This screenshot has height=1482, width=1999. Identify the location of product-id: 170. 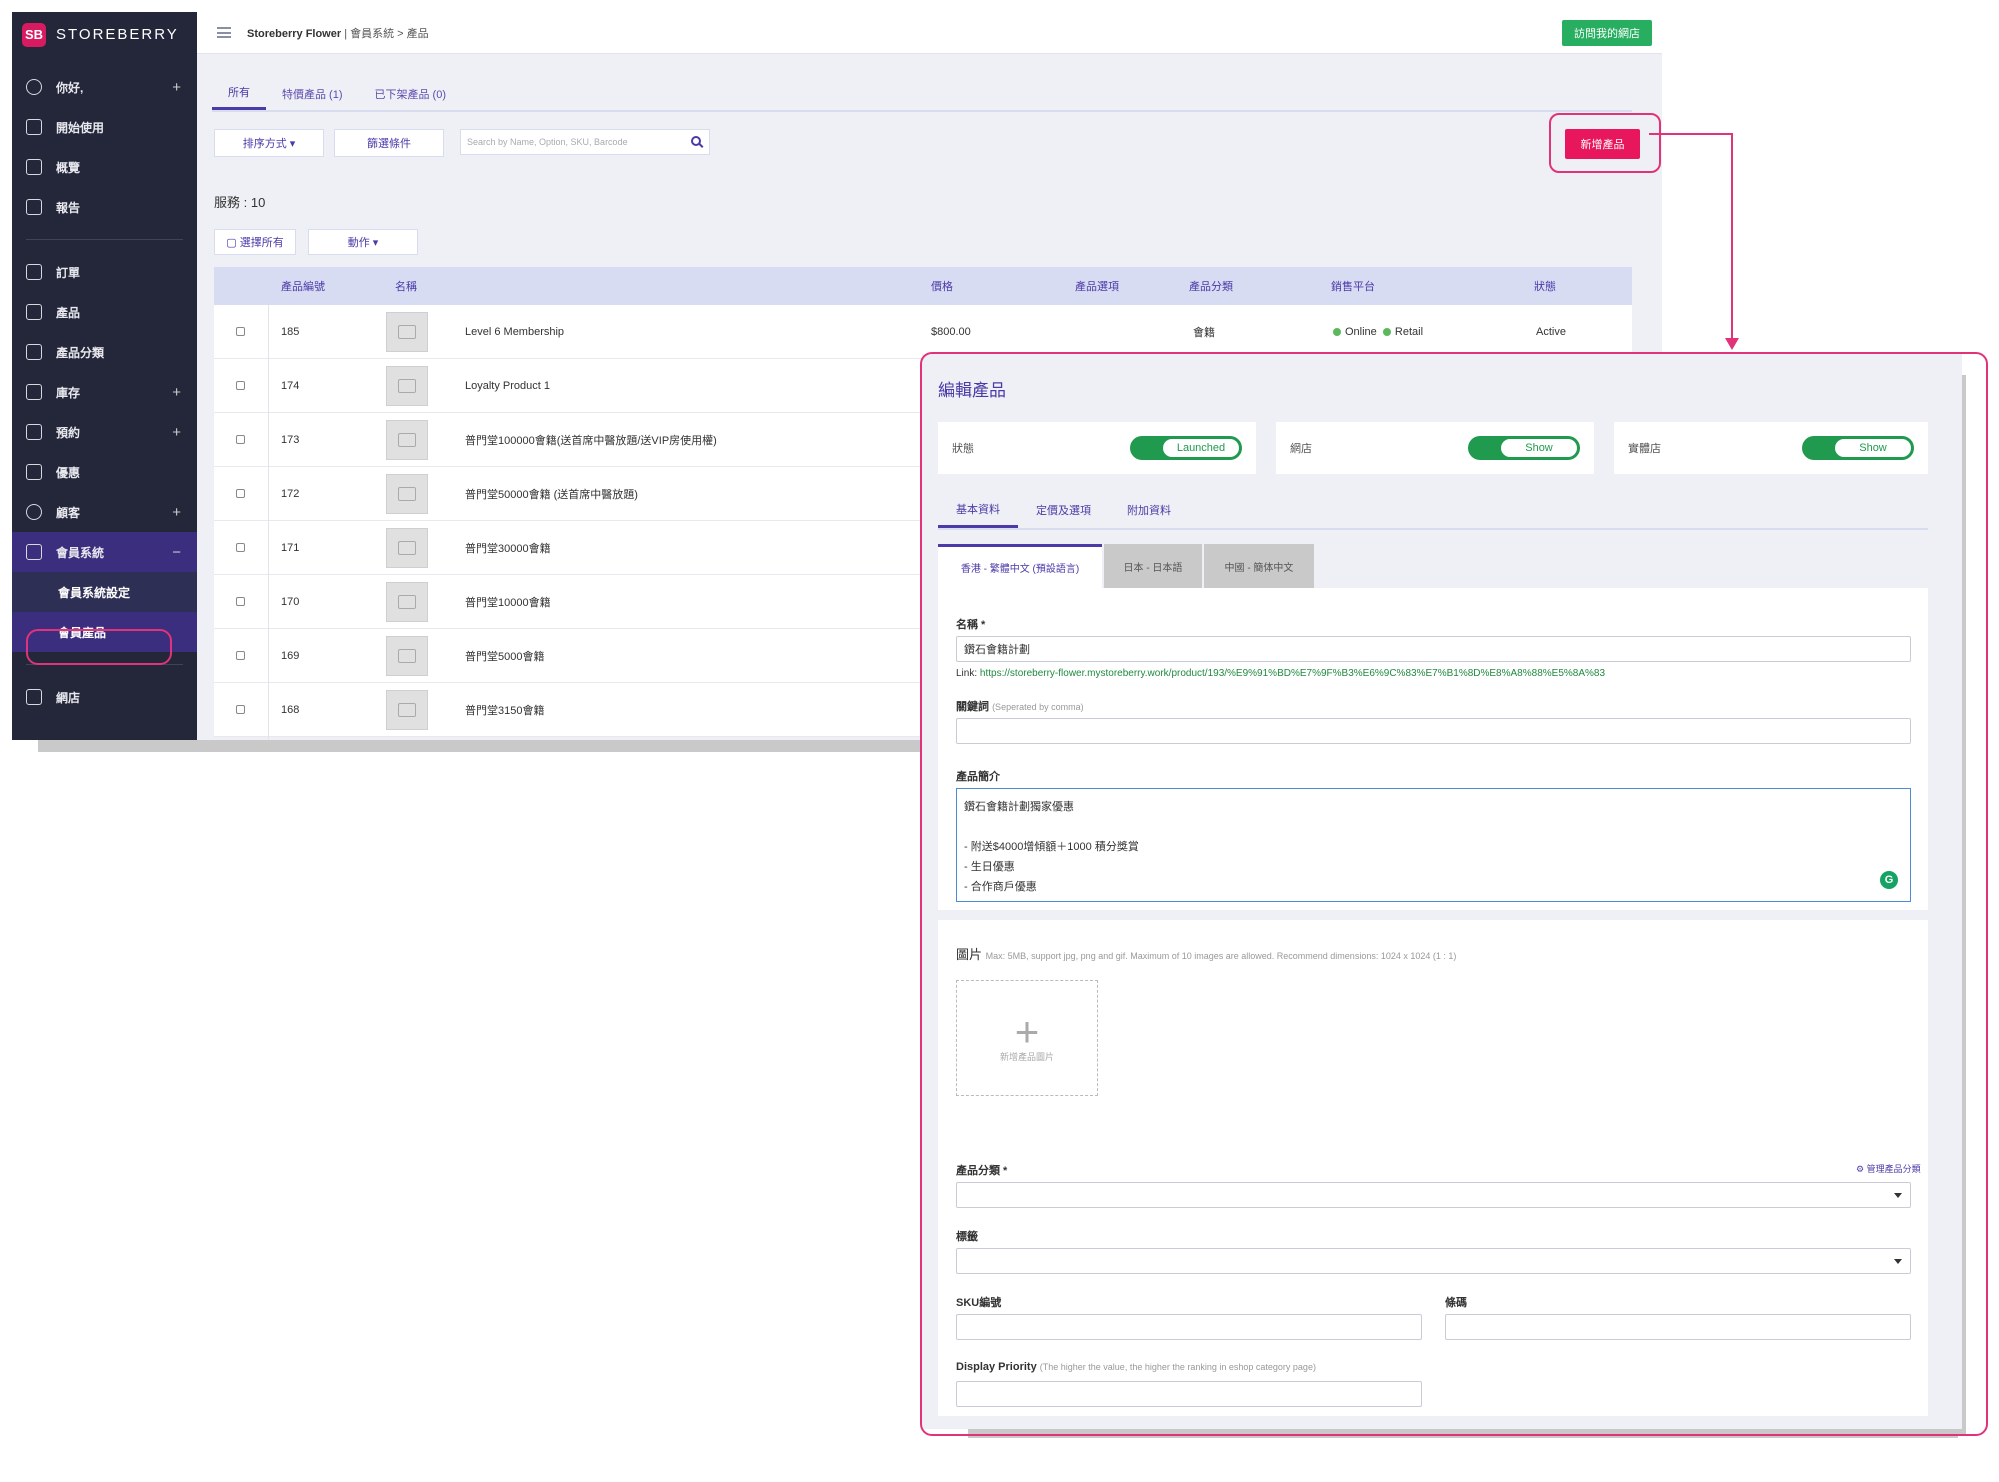
(290, 601).